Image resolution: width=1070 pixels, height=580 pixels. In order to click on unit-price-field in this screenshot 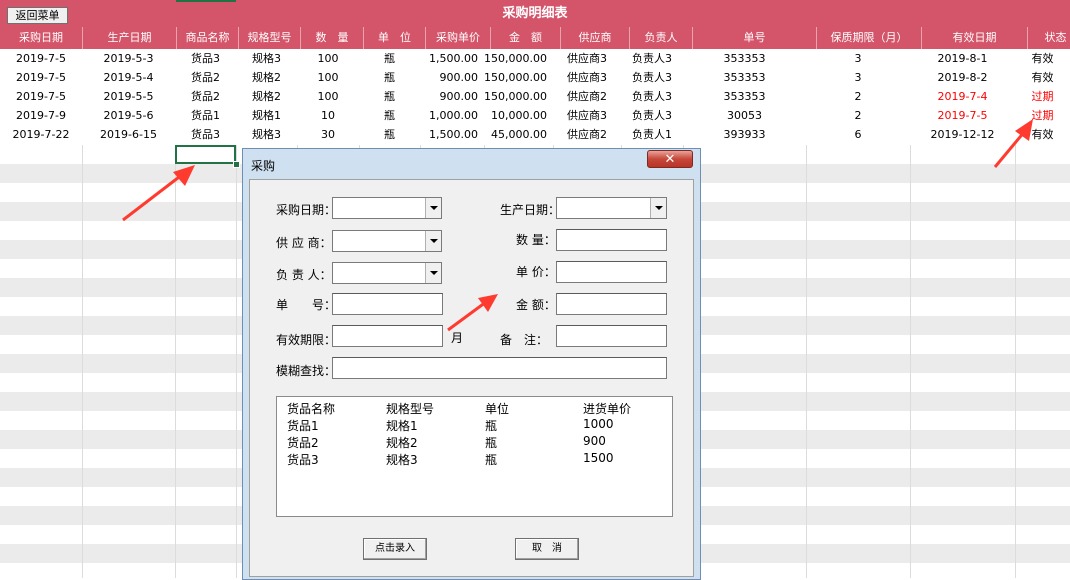, I will do `click(611, 272)`.